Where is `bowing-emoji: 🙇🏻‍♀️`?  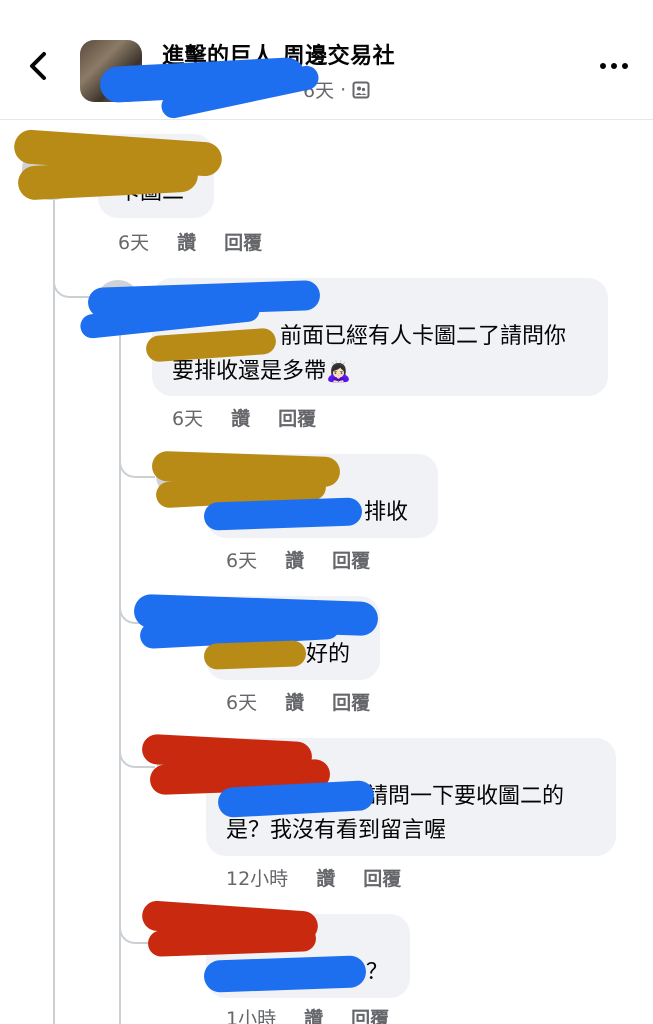 bowing-emoji: 🙇🏻‍♀️ is located at coordinates (338, 371).